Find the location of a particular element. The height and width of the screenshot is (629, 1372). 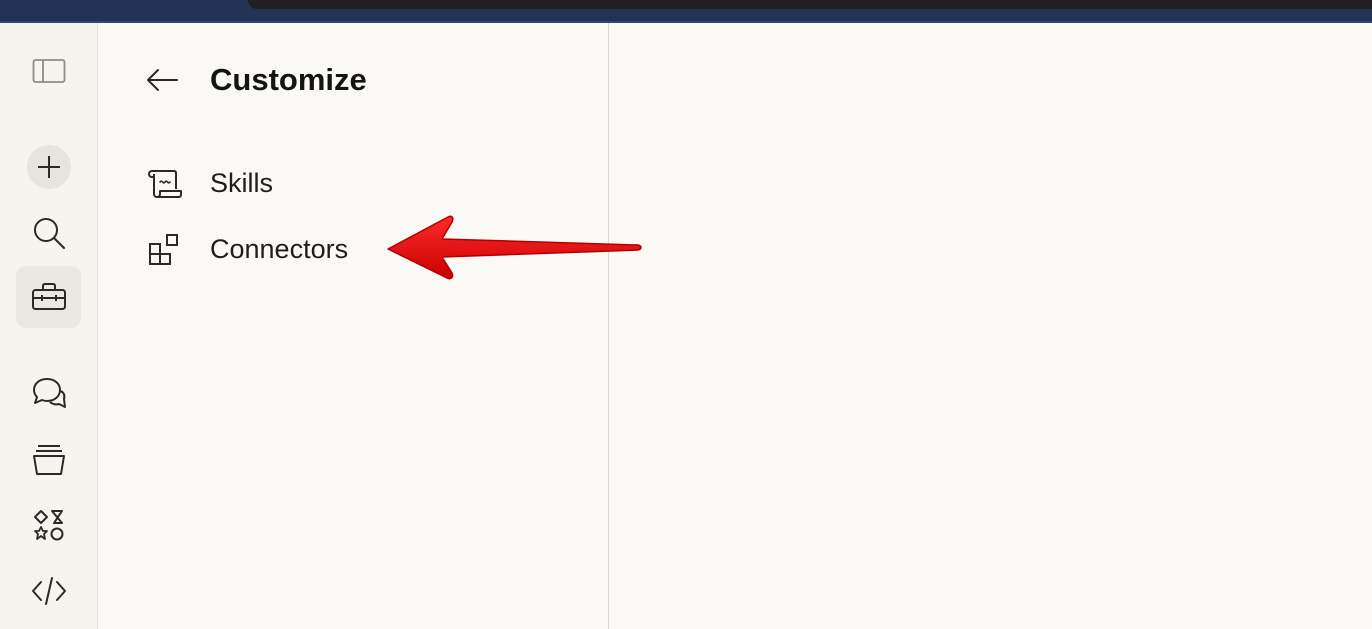

connector-blocks-icon is located at coordinates (163, 249).